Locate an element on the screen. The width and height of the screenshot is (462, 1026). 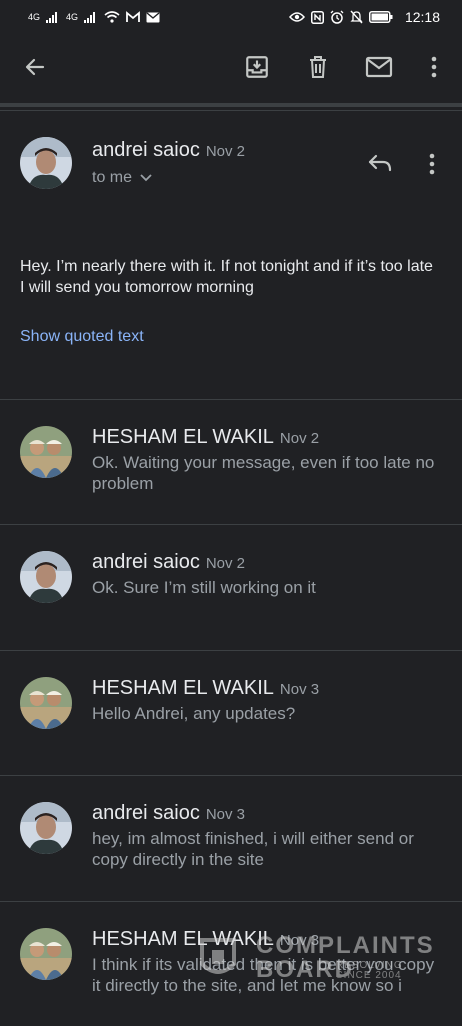
status-left: 4G 4G is located at coordinates (94, 17).